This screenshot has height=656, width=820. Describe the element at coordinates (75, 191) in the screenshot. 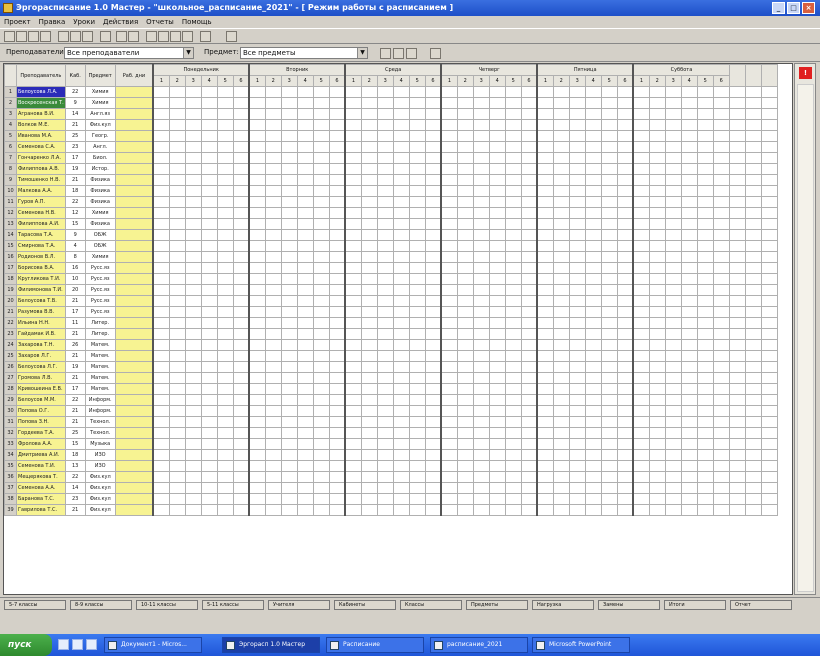

I see `teacher-room: 18` at that location.